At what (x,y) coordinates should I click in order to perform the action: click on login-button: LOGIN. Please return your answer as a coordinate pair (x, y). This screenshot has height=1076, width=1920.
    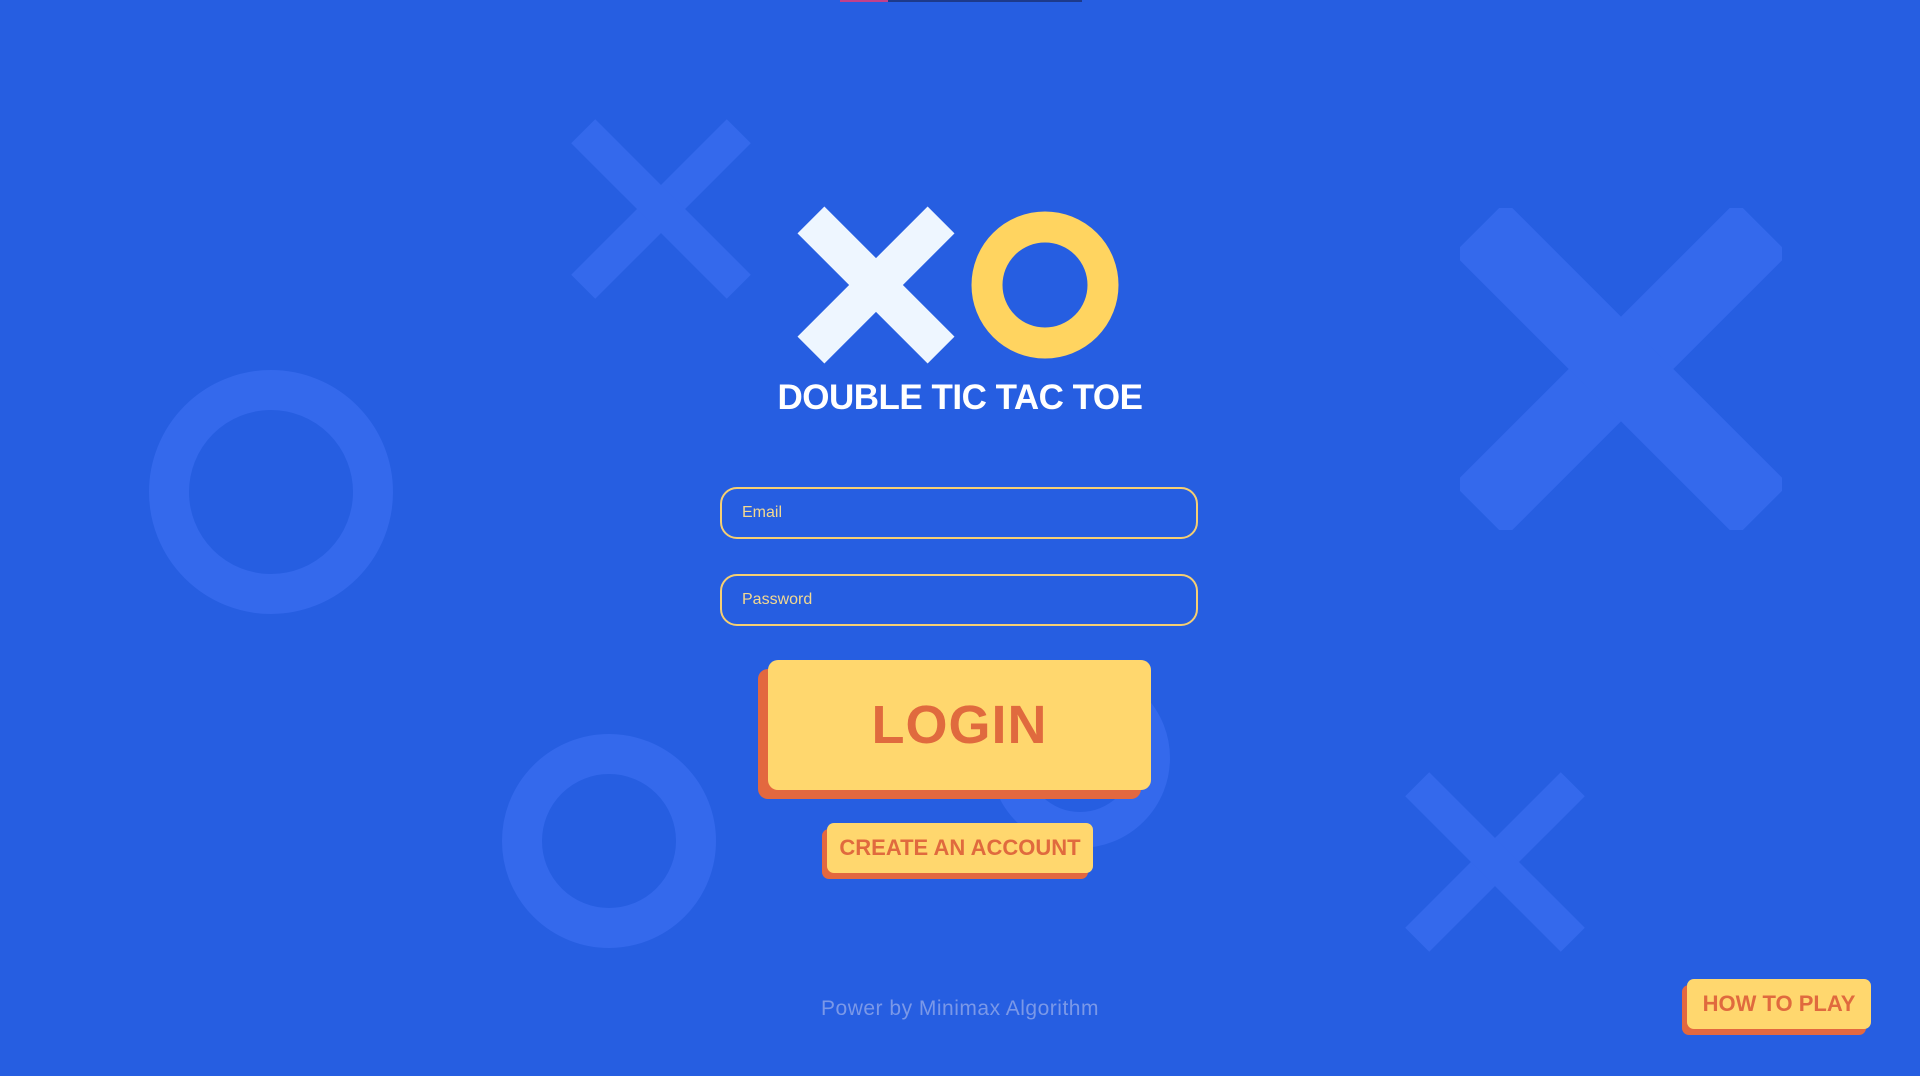
    Looking at the image, I should click on (959, 725).